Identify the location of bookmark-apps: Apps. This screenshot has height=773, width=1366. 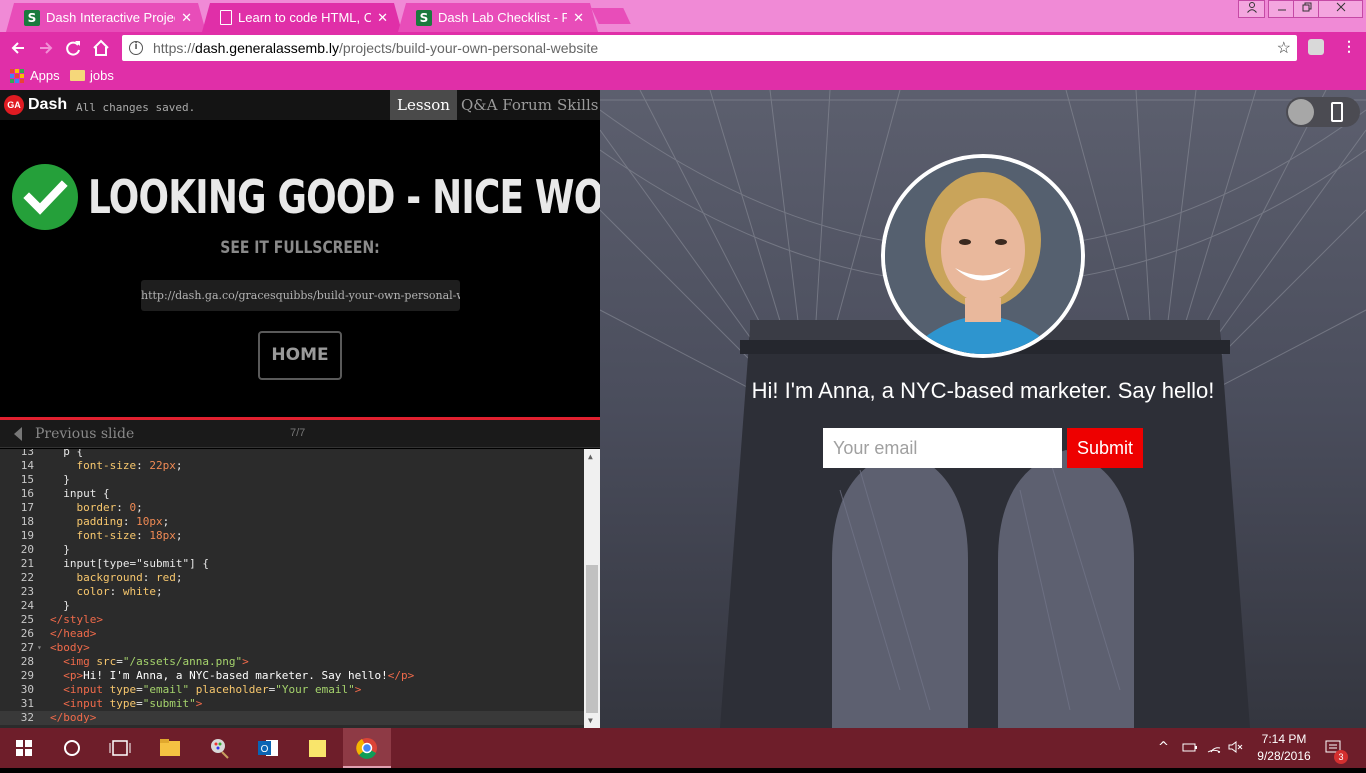
(35, 75).